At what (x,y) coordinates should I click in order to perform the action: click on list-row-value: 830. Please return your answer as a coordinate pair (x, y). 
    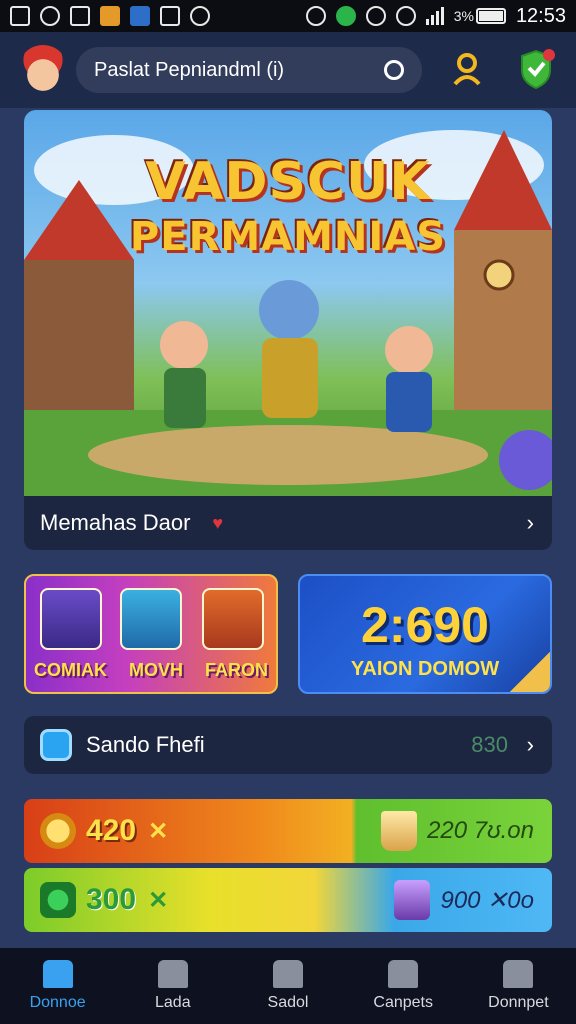
    Looking at the image, I should click on (489, 744).